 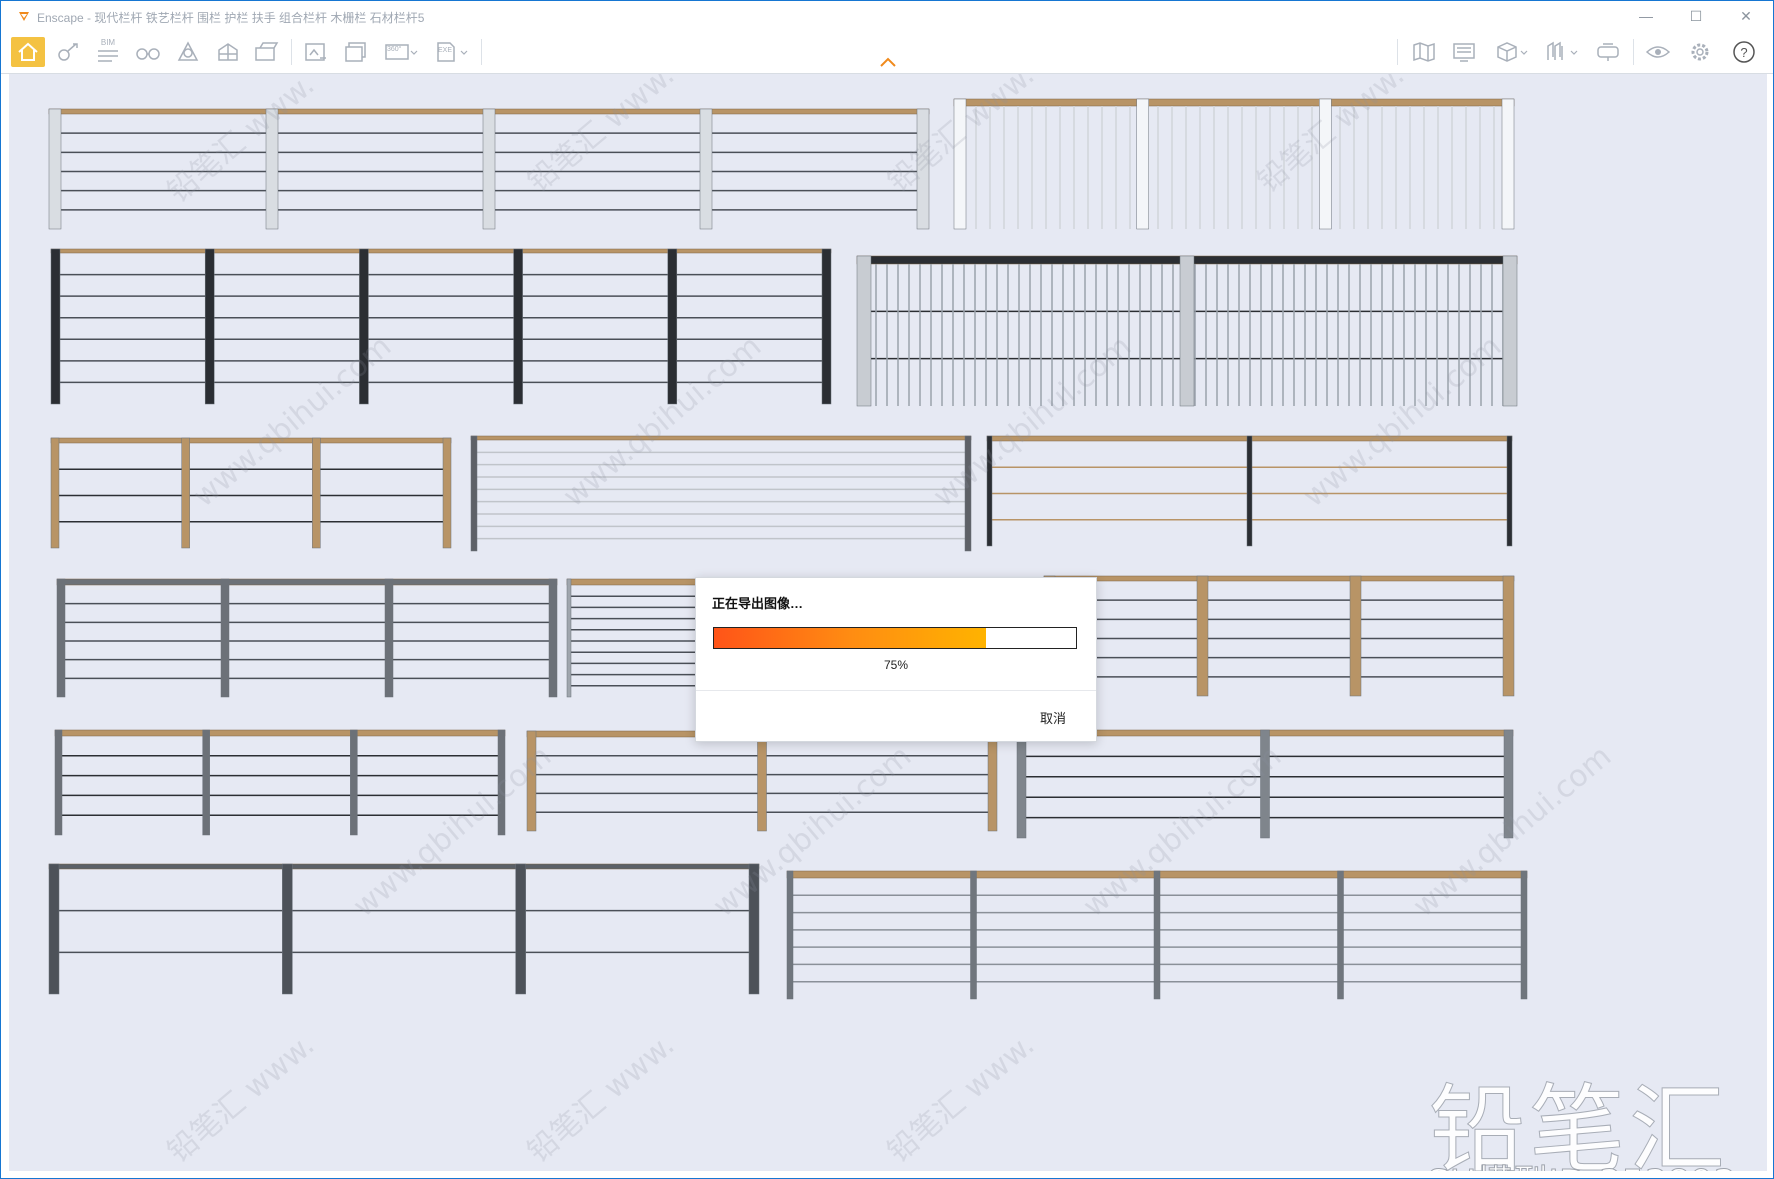 What do you see at coordinates (316, 52) in the screenshot?
I see `screenshot-icon` at bounding box center [316, 52].